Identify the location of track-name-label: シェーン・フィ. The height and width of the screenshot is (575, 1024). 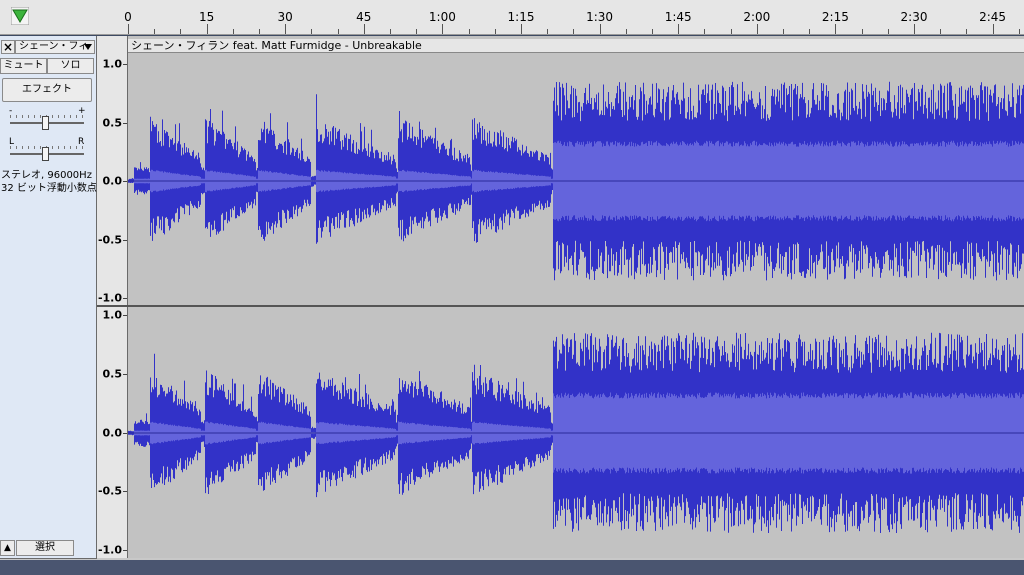
(54, 46).